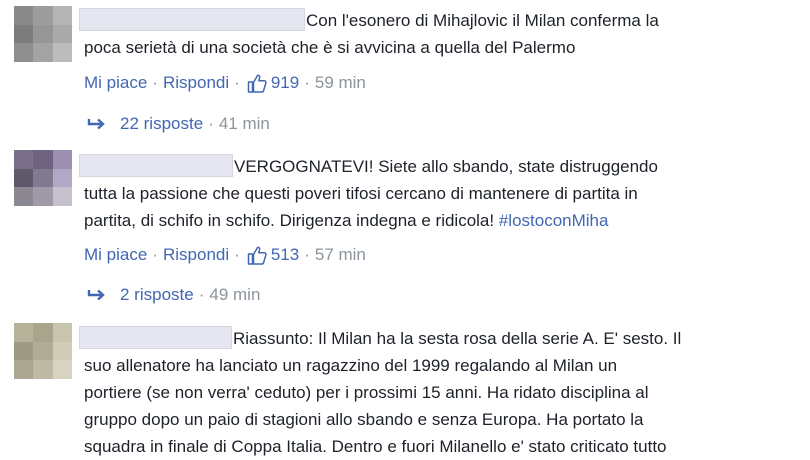 The width and height of the screenshot is (810, 460). I want to click on comment-actions: Mi piace · Rispondi · 513 · 57 min, so click(225, 255).